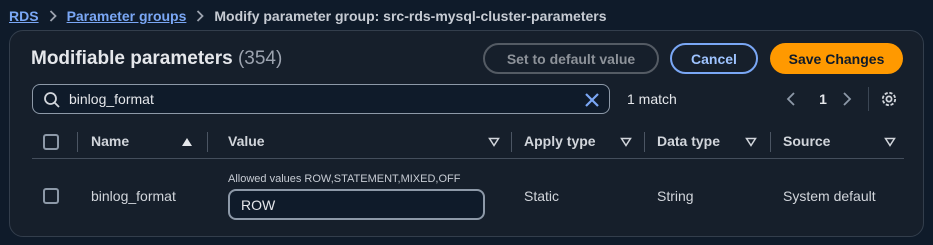 This screenshot has width=933, height=245. I want to click on apply-type-value: Static, so click(542, 196).